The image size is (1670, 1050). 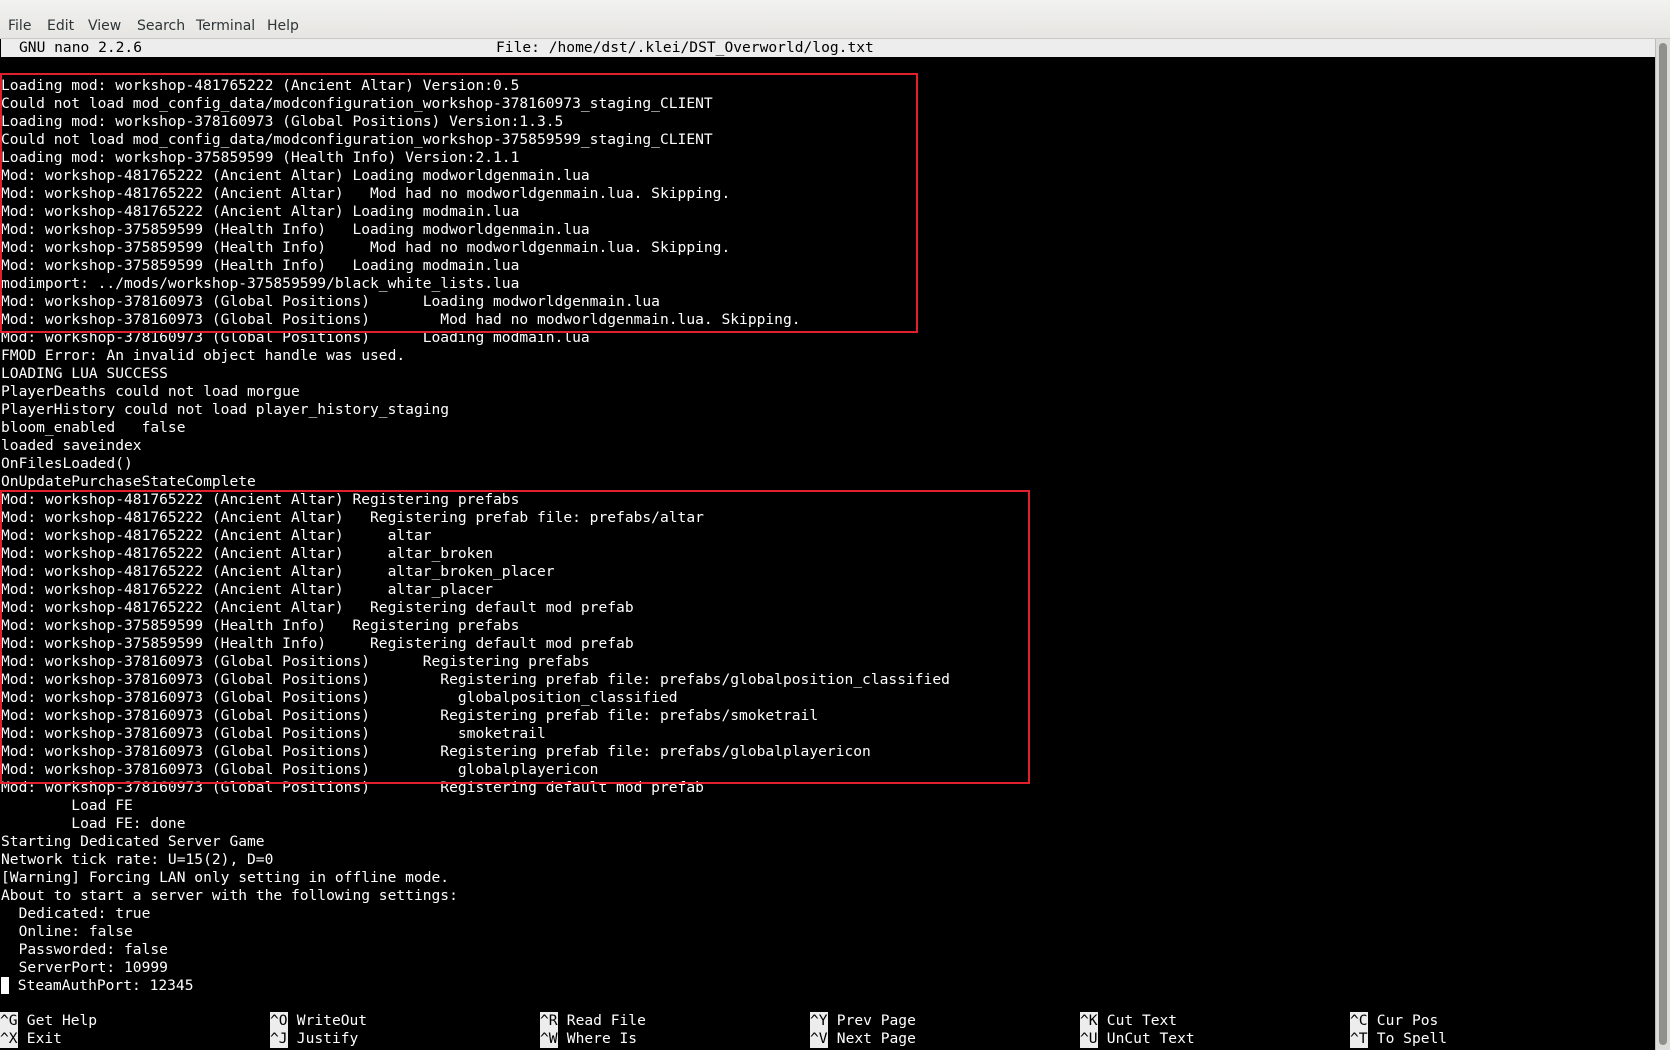 I want to click on shortcut-cut-text: ^K Cut Text, so click(x=1128, y=1021).